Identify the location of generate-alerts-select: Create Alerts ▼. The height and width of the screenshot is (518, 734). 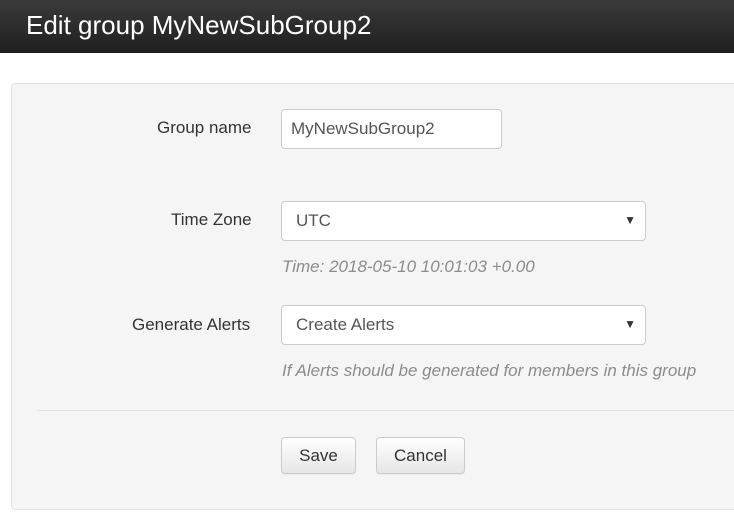
(463, 325).